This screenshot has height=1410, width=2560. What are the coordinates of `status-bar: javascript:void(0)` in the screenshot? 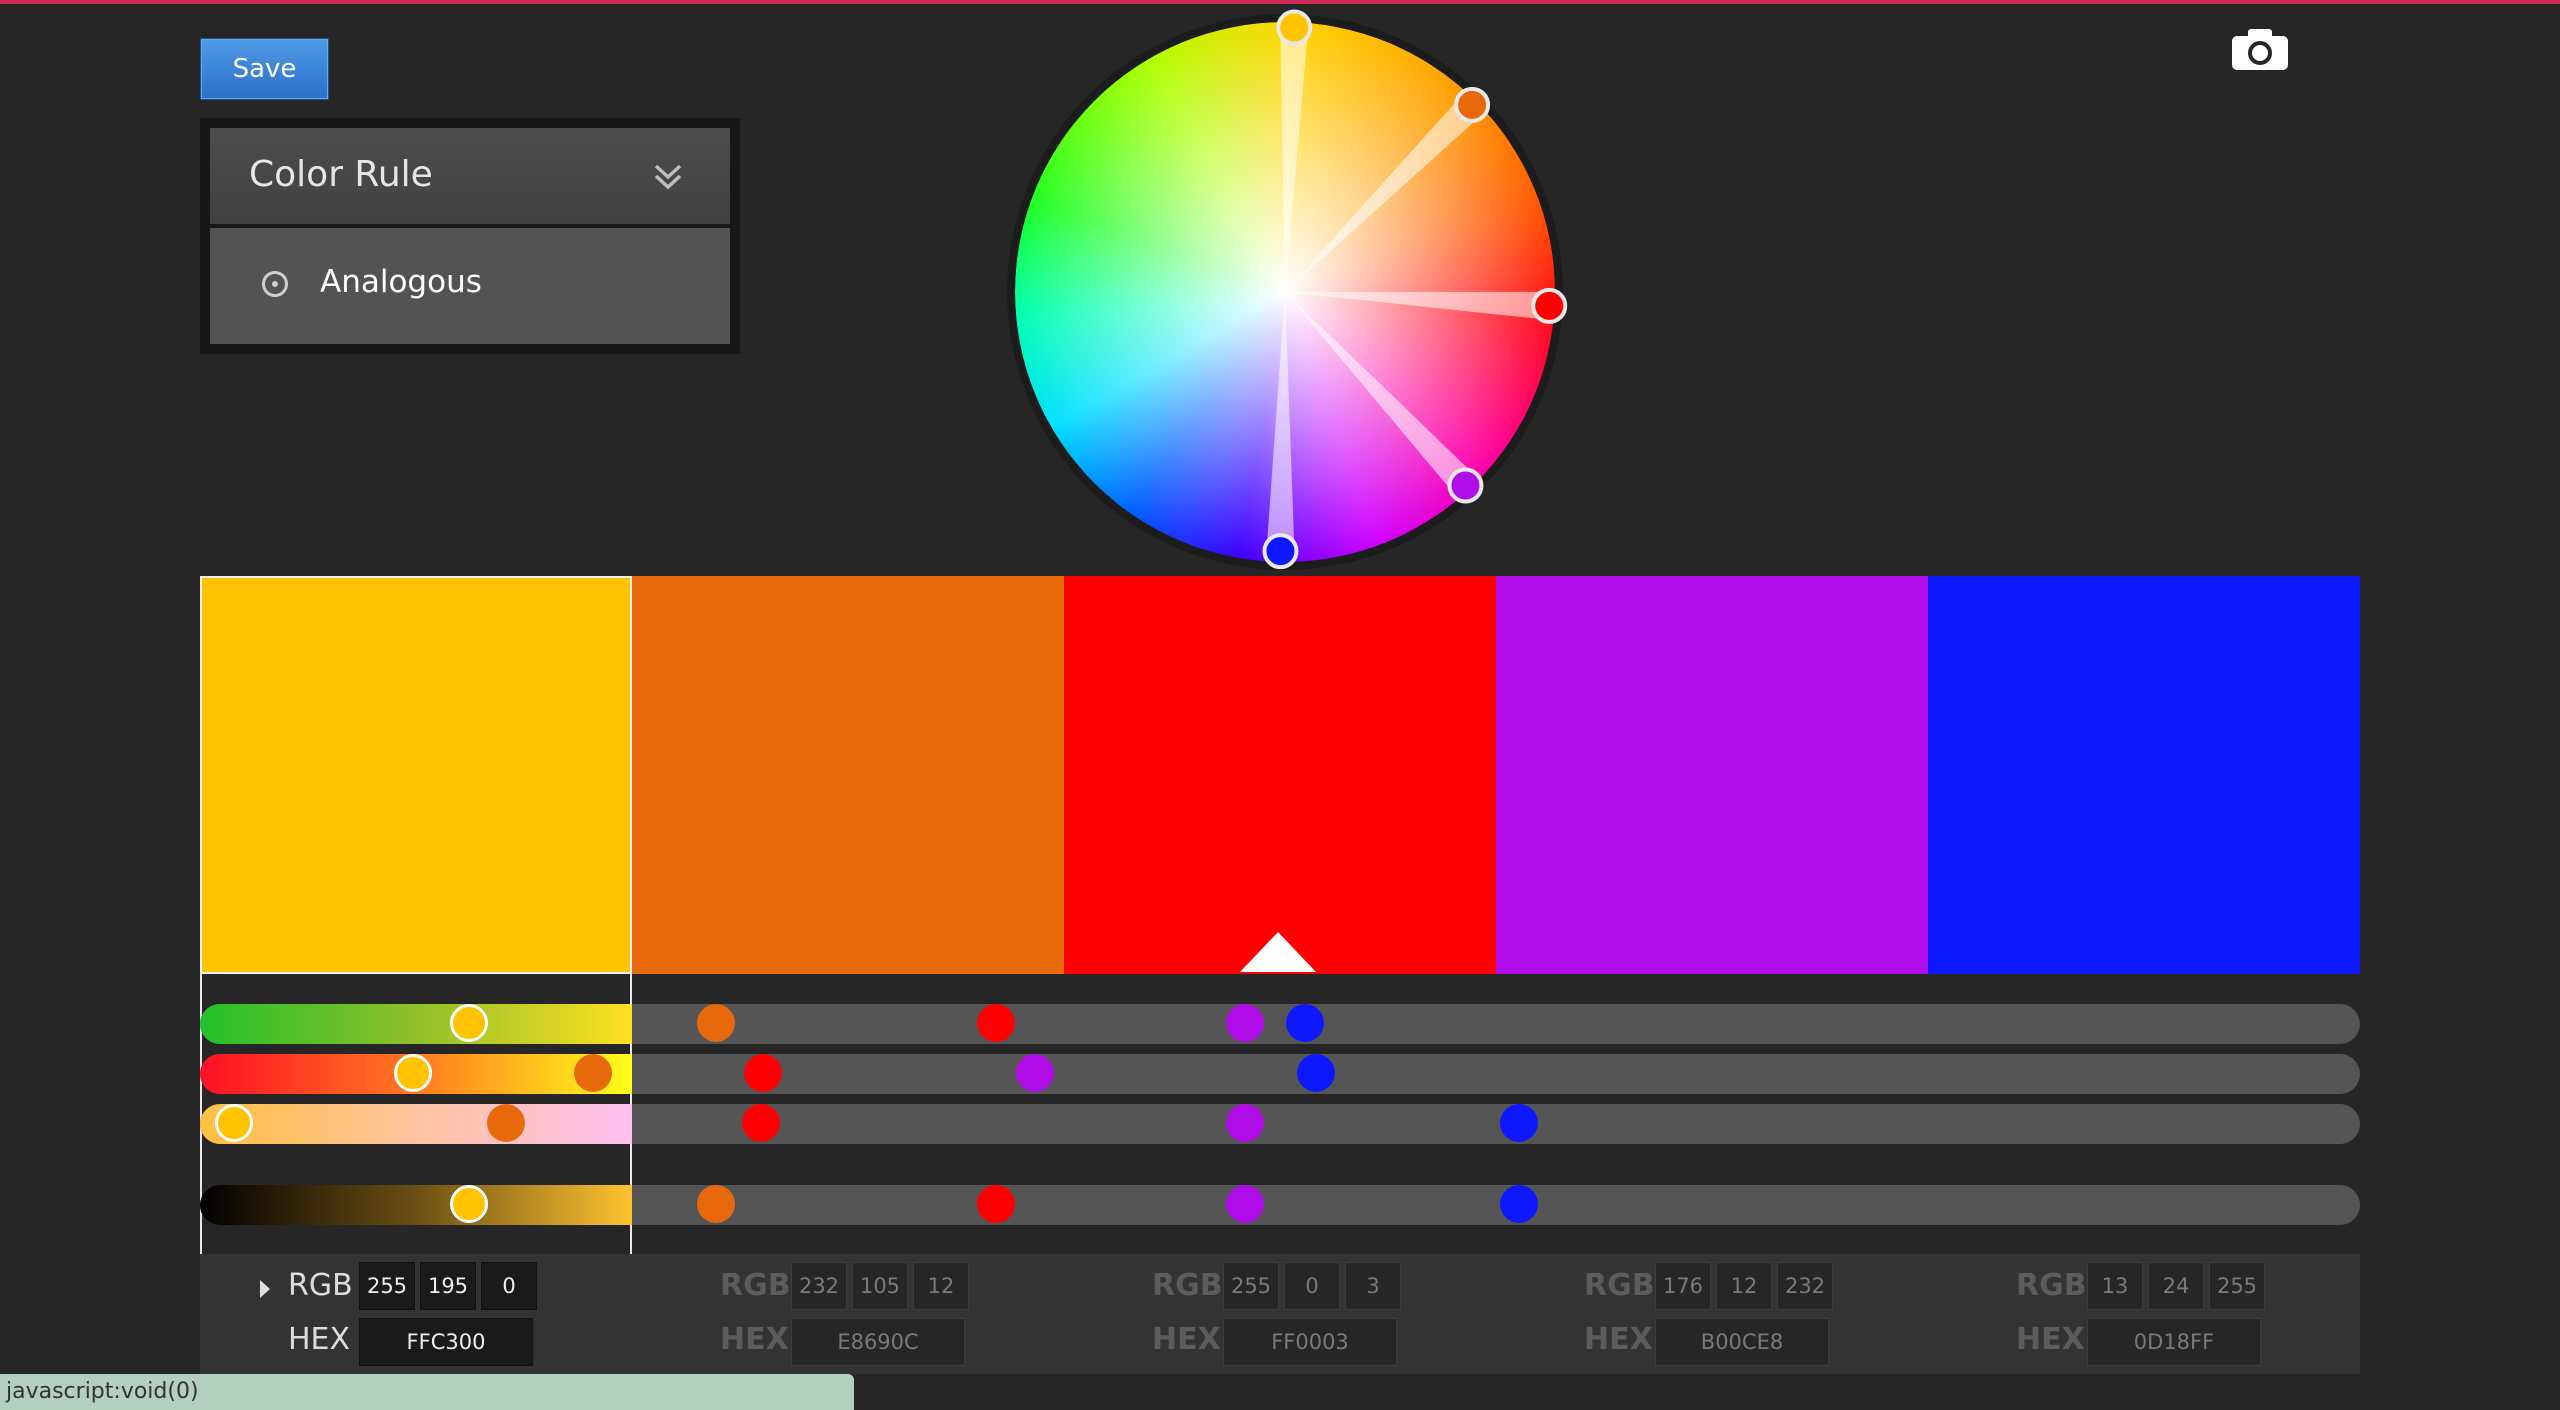 It's located at (427, 1392).